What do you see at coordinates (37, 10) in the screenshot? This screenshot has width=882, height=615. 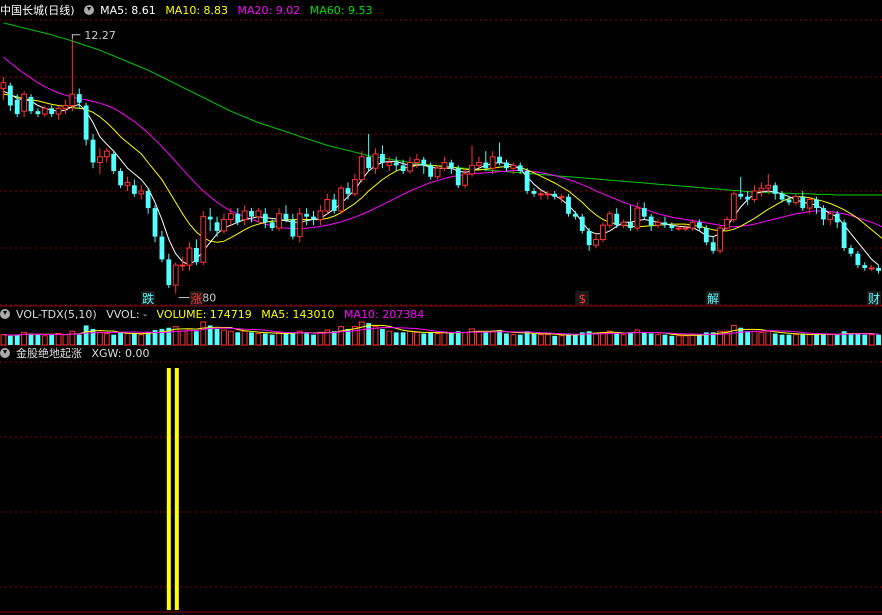 I see `stock-title: 中国长城(日线)` at bounding box center [37, 10].